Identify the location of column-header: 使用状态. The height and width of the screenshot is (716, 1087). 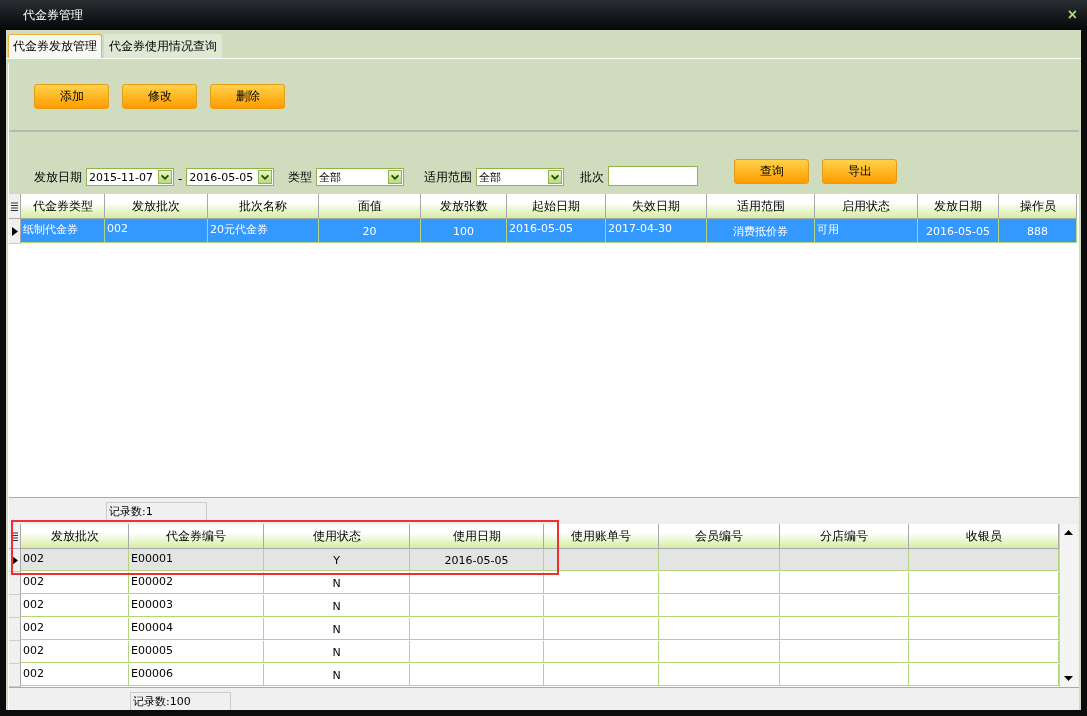
(337, 536).